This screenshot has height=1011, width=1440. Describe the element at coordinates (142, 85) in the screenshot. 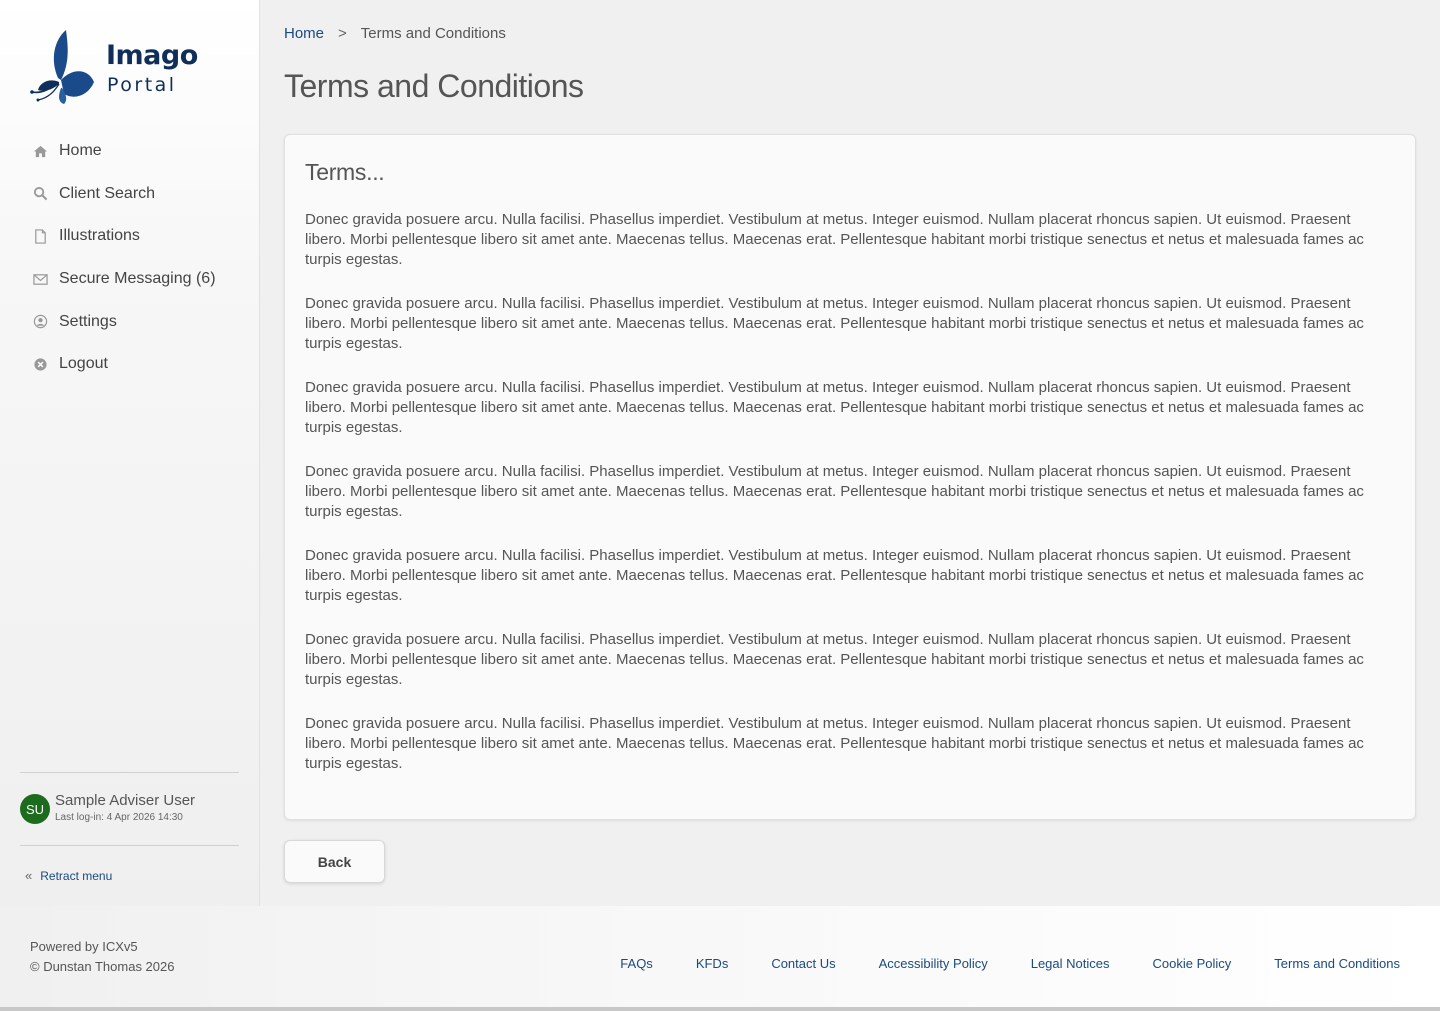

I see `logo-text-portal: Portal` at that location.